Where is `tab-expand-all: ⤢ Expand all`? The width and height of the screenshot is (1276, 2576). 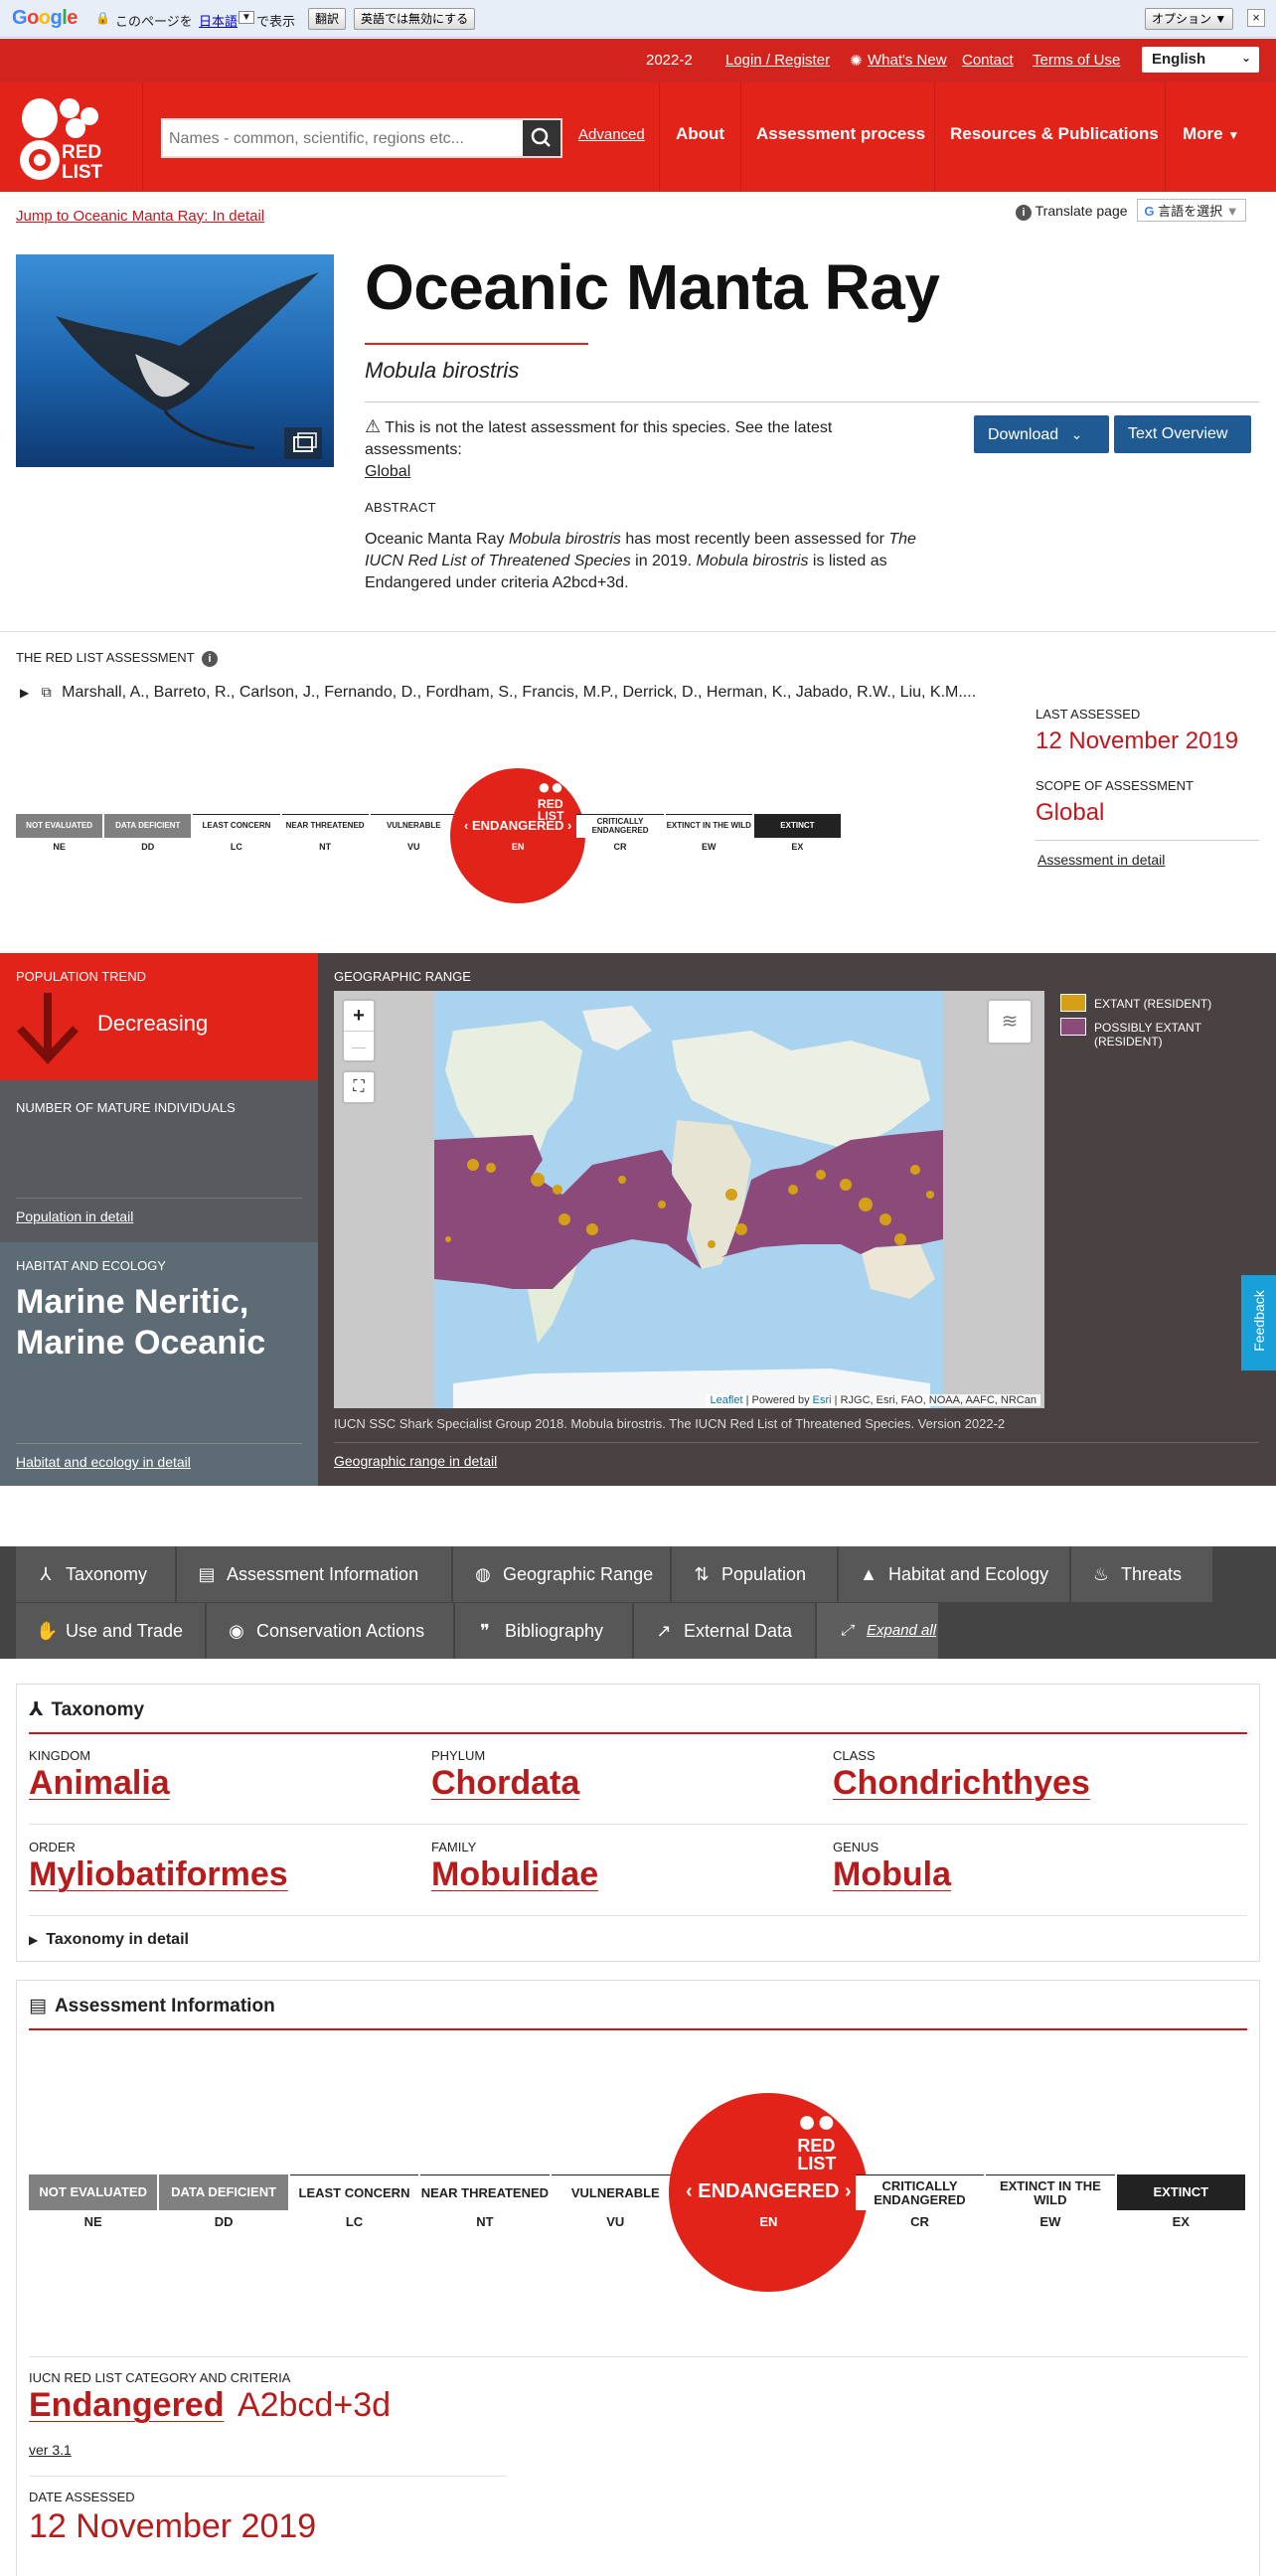 tab-expand-all: ⤢ Expand all is located at coordinates (877, 1631).